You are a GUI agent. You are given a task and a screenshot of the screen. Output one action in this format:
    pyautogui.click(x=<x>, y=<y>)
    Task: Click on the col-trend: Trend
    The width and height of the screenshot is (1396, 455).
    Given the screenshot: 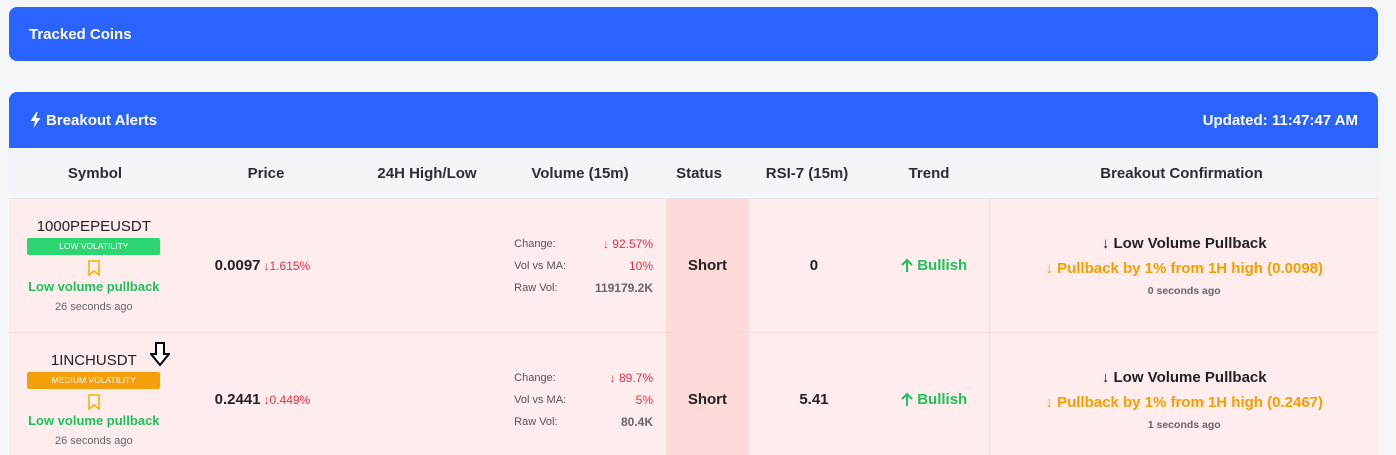 What is the action you would take?
    pyautogui.click(x=929, y=173)
    